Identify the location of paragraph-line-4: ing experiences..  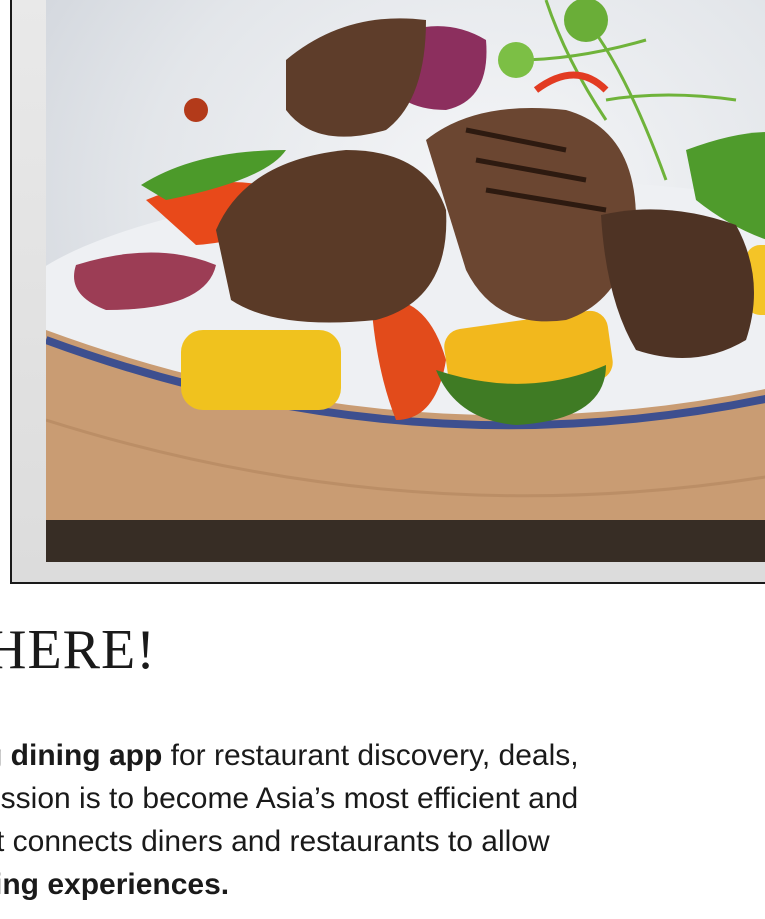
(115, 884).